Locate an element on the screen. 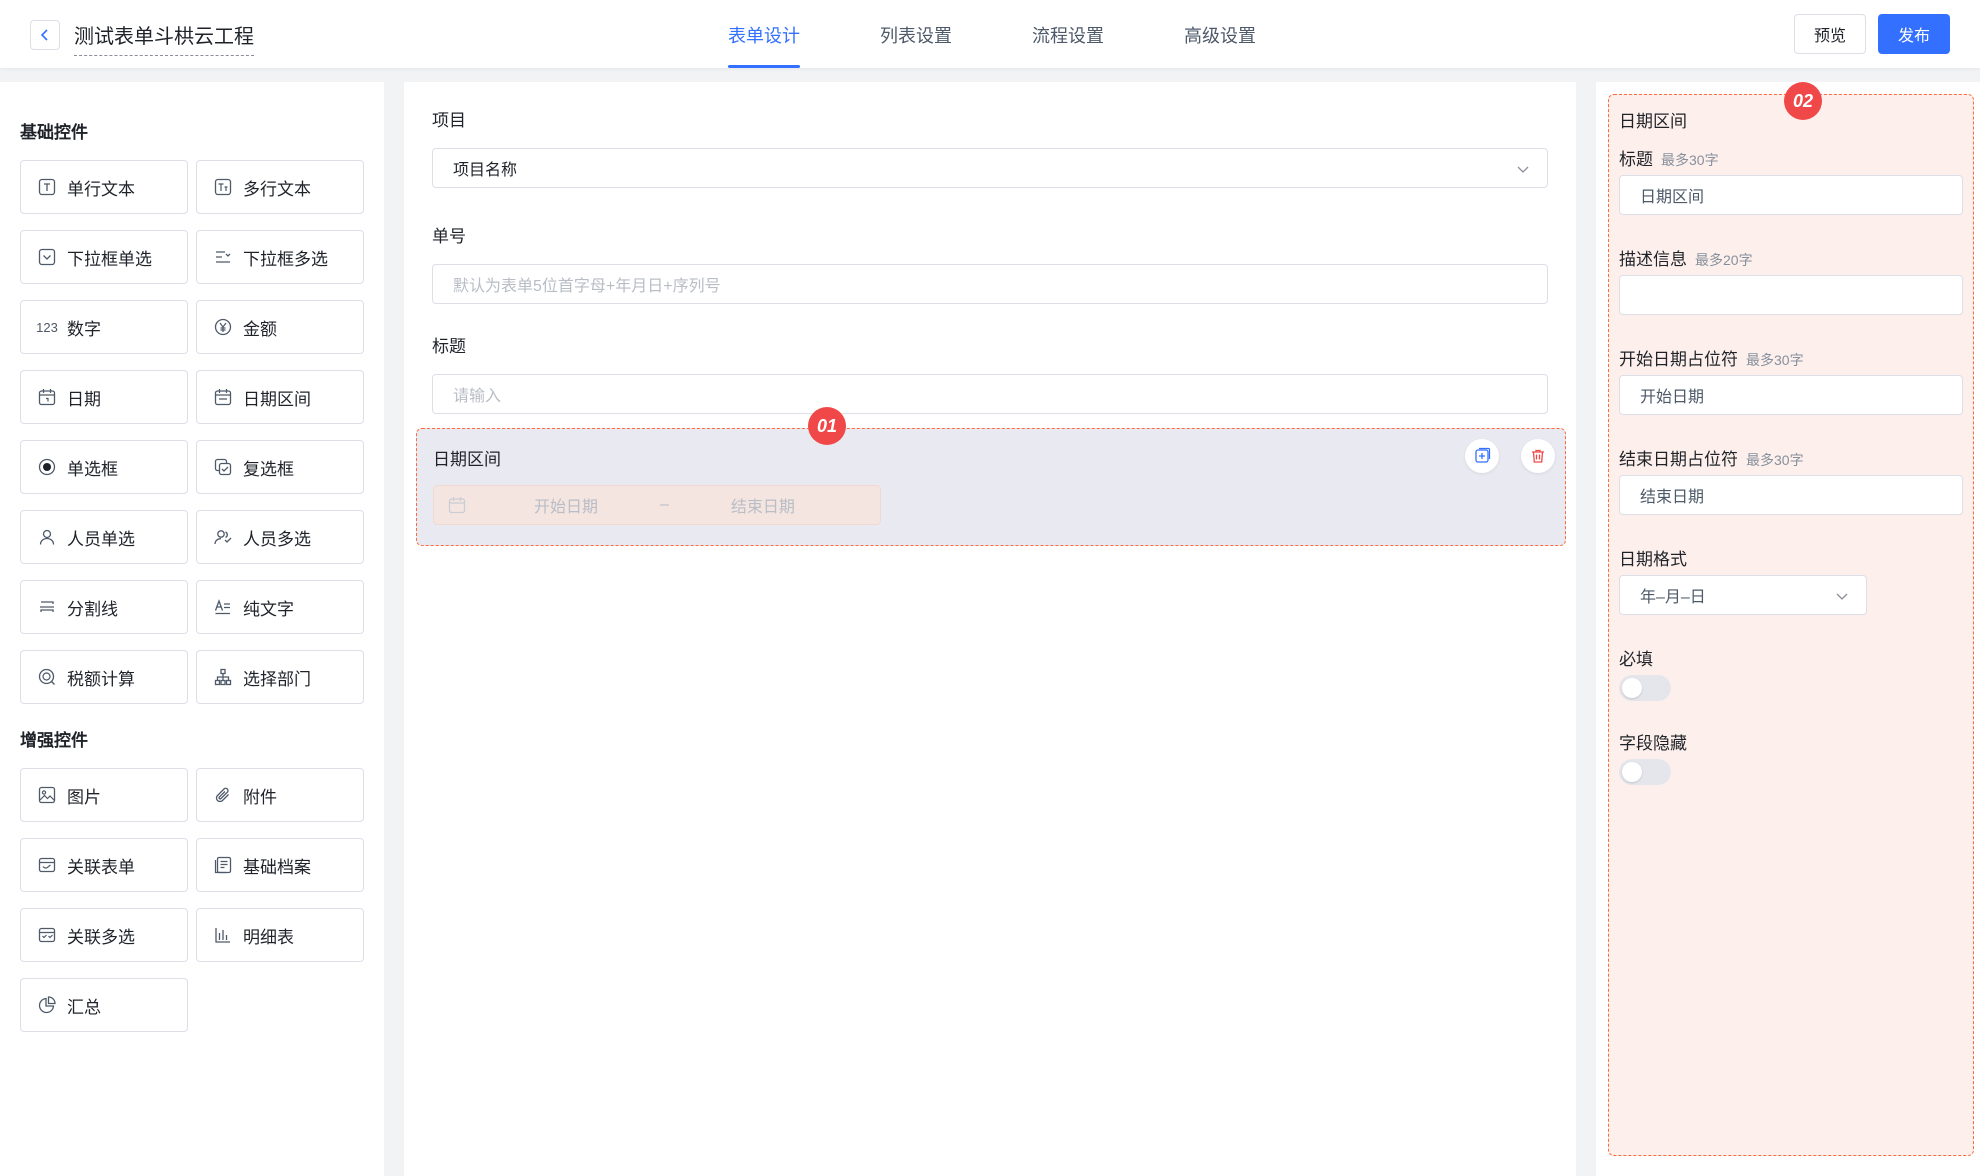  widget-label: 单选框 is located at coordinates (92, 469).